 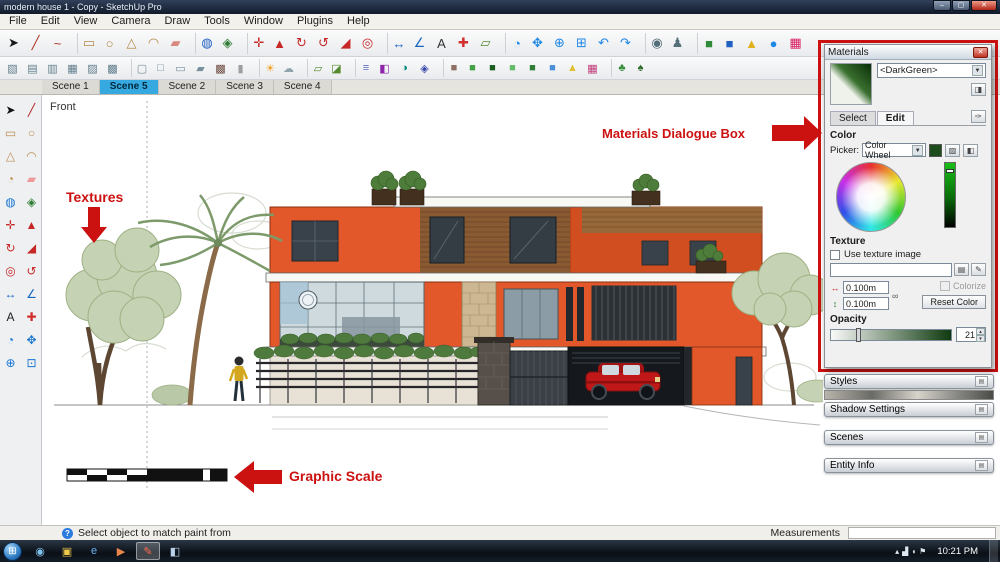 What do you see at coordinates (980, 331) in the screenshot?
I see `opacity-spin-up-icon: ▴` at bounding box center [980, 331].